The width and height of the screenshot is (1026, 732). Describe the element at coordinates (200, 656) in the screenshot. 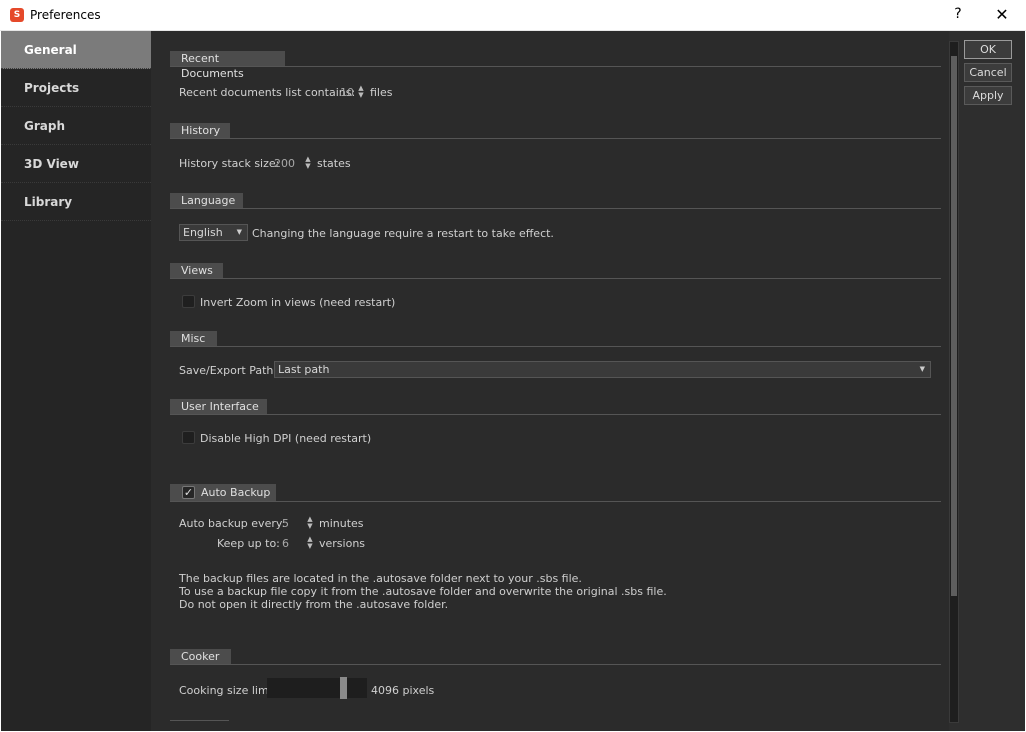

I see `section-header-cooker: Cooker` at that location.